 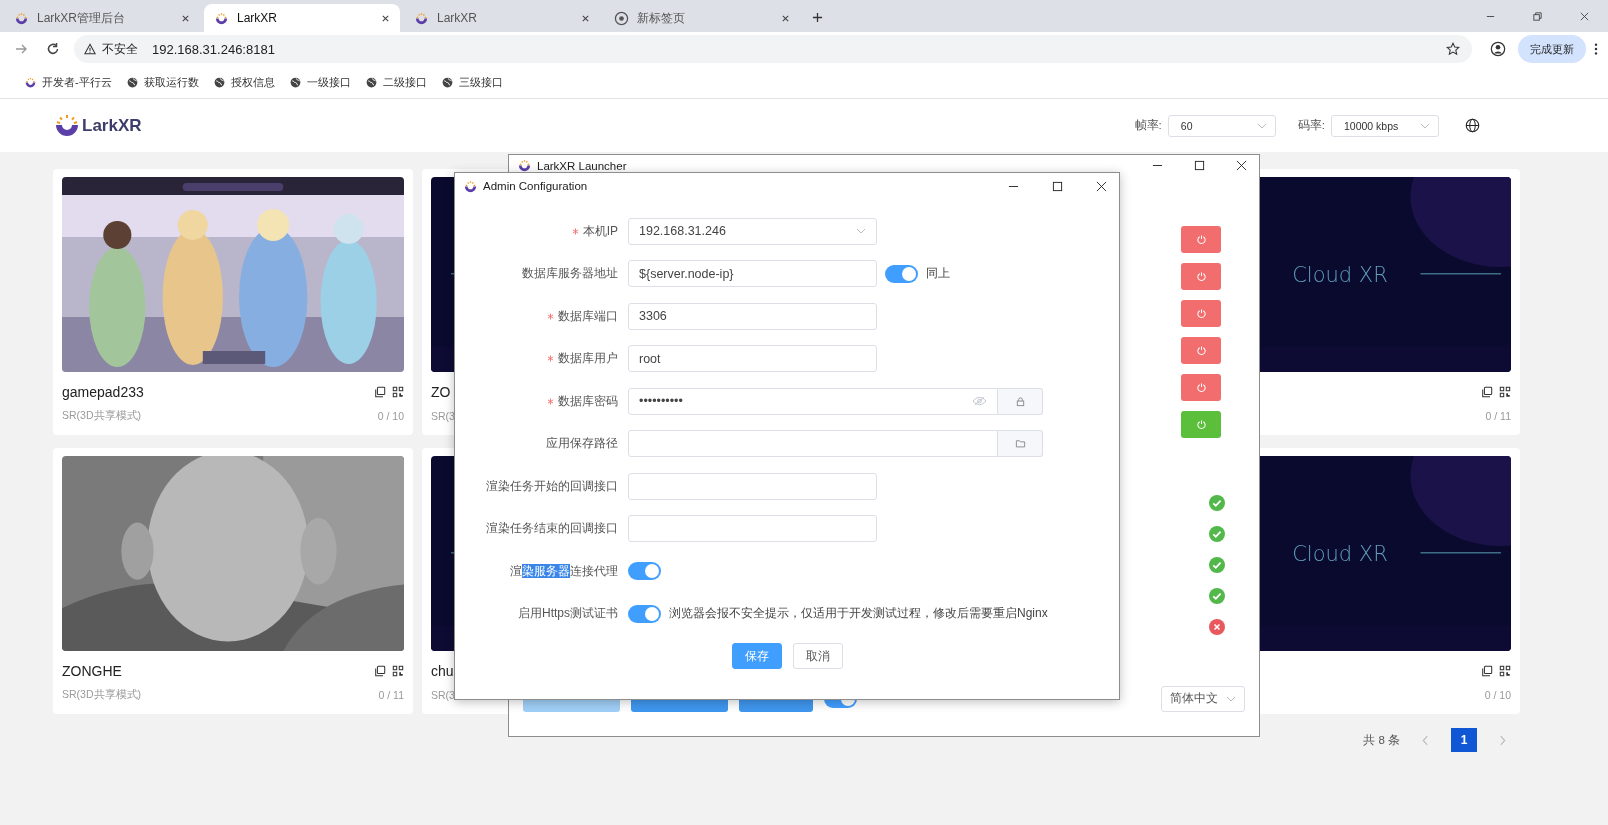 What do you see at coordinates (702, 18) in the screenshot?
I see `browser-tab: 新标签页` at bounding box center [702, 18].